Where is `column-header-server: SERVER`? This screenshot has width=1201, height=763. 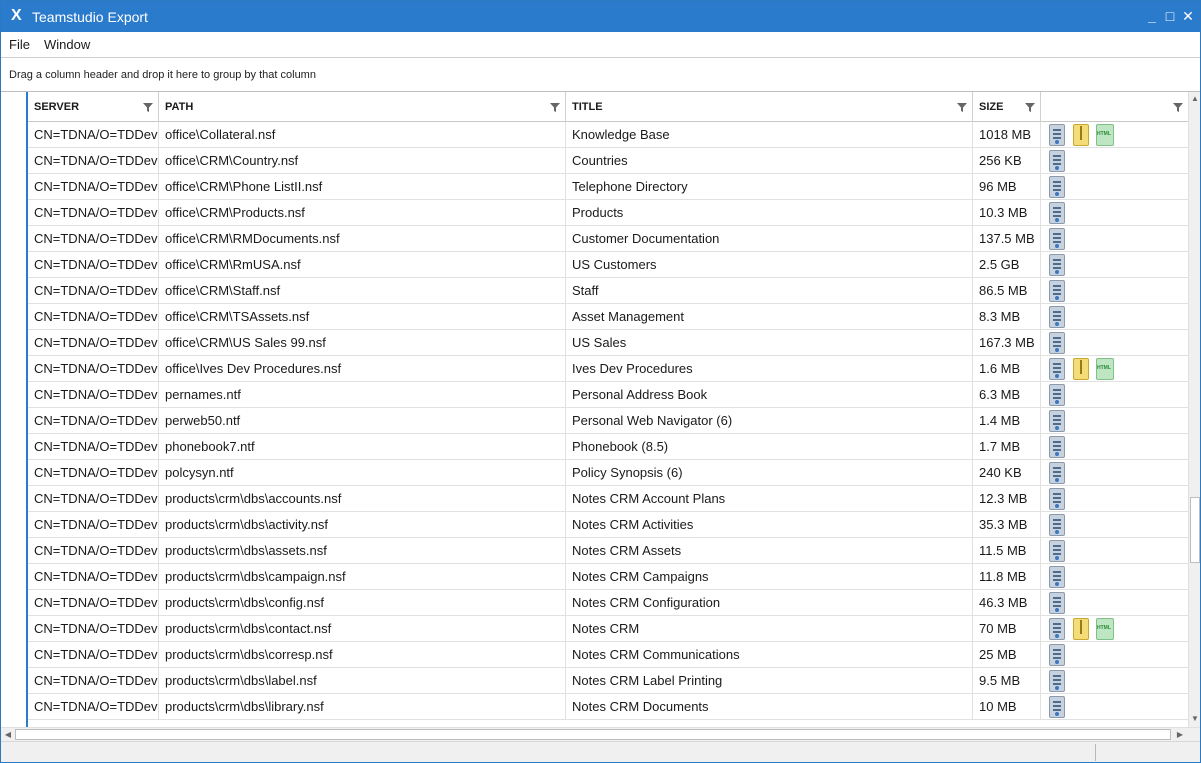
column-header-server: SERVER is located at coordinates (93, 107).